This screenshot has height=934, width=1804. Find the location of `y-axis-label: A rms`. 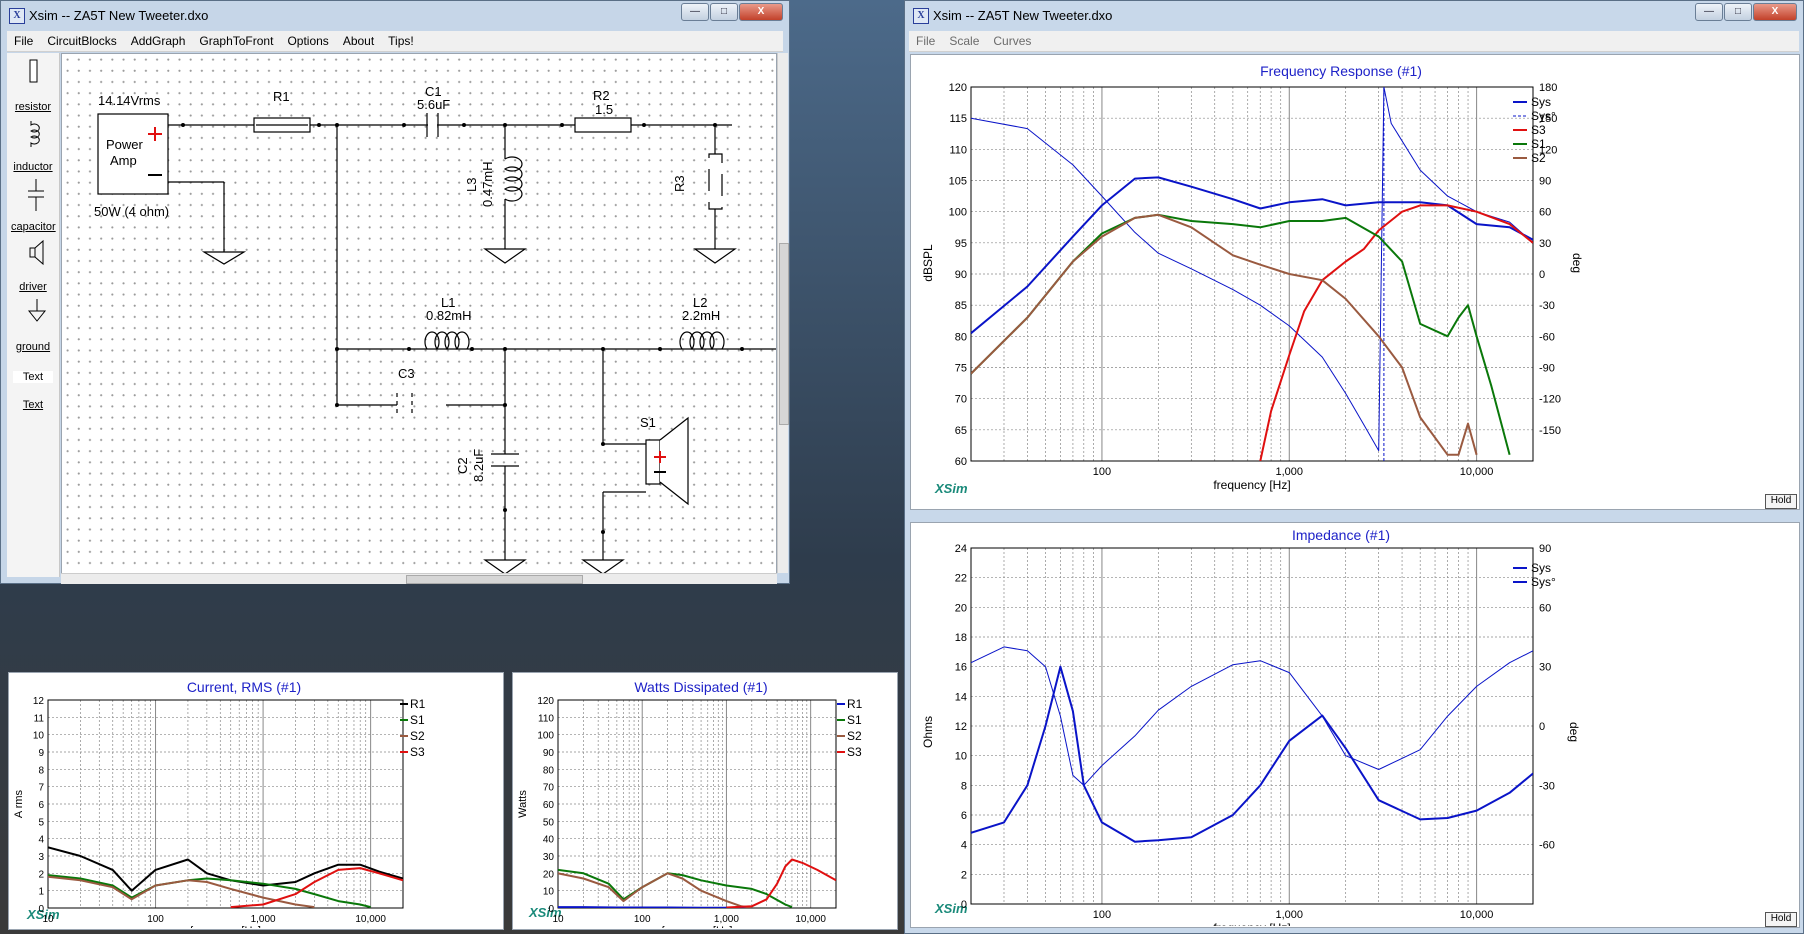

y-axis-label: A rms is located at coordinates (19, 803).